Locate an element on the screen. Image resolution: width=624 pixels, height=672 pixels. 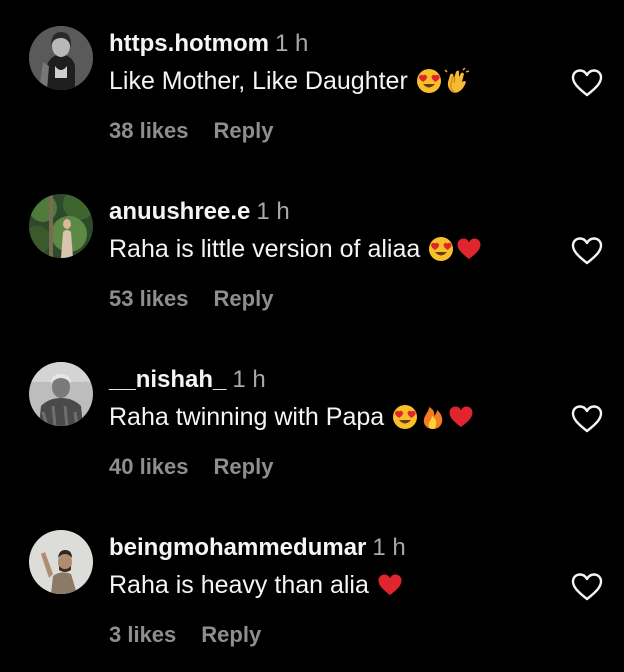
likes-count: 38 likes is located at coordinates (149, 130).